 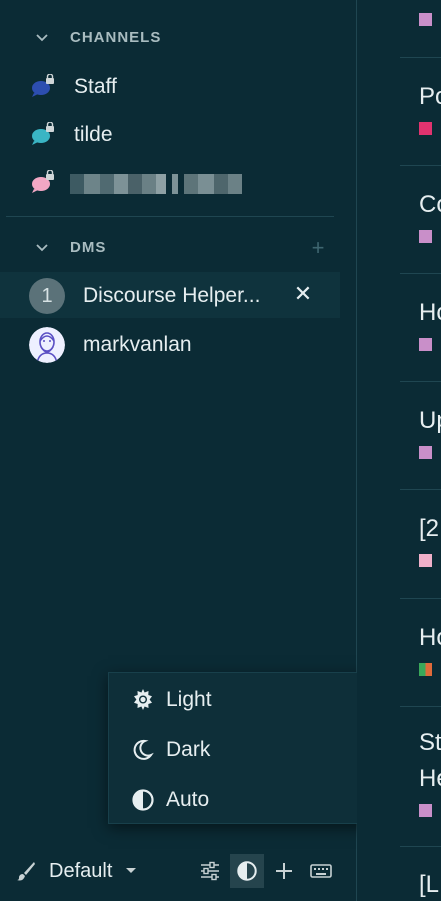 I want to click on theme-option-light: Light, so click(x=247, y=698).